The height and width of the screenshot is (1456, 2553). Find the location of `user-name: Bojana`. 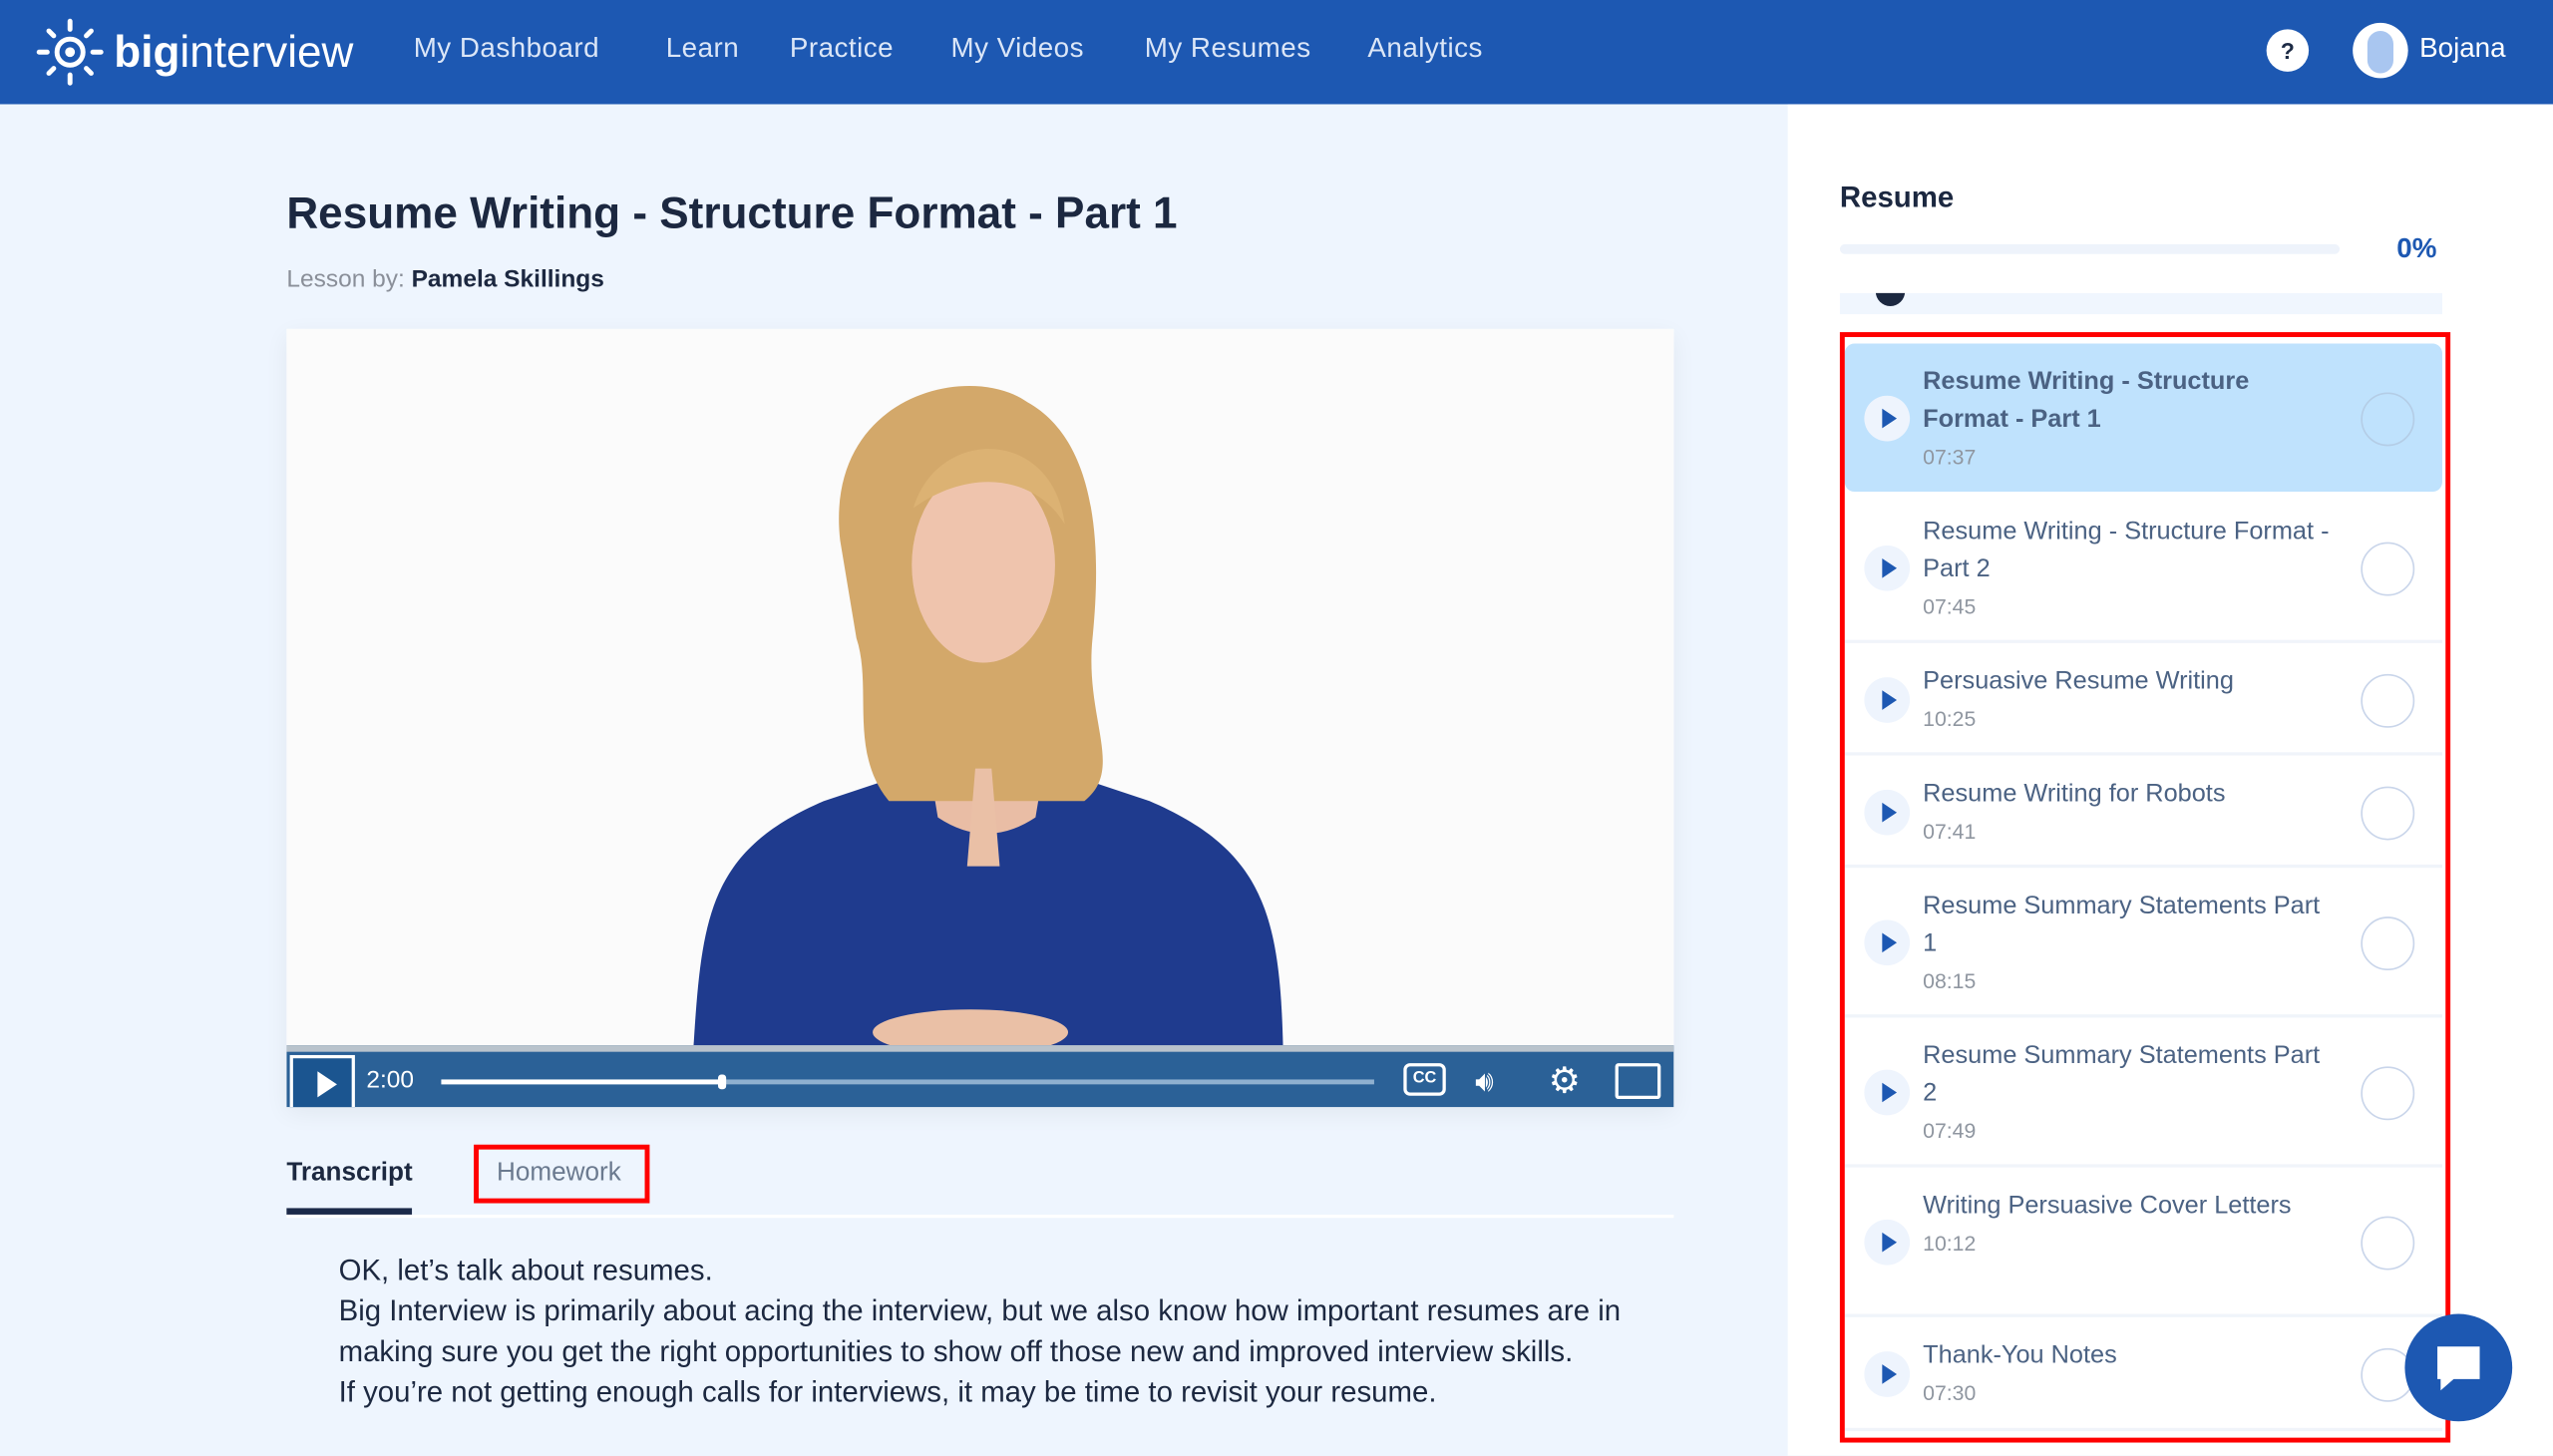

user-name: Bojana is located at coordinates (2462, 49).